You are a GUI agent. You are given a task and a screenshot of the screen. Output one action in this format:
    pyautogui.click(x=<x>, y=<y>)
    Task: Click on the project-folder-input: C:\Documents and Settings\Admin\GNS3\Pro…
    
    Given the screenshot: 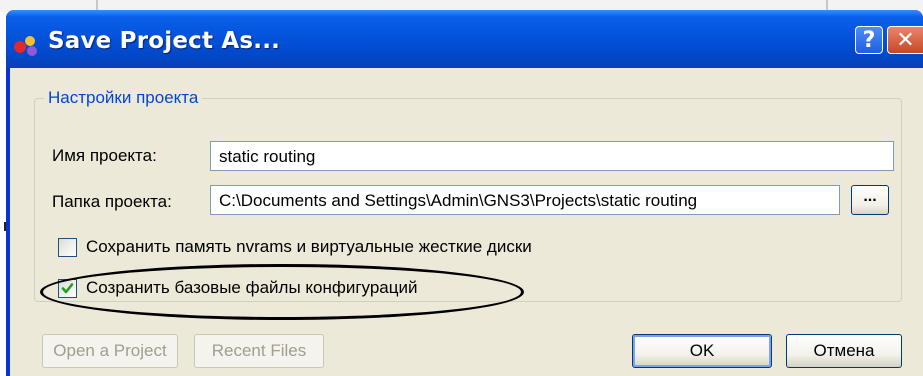 What is the action you would take?
    pyautogui.click(x=525, y=200)
    